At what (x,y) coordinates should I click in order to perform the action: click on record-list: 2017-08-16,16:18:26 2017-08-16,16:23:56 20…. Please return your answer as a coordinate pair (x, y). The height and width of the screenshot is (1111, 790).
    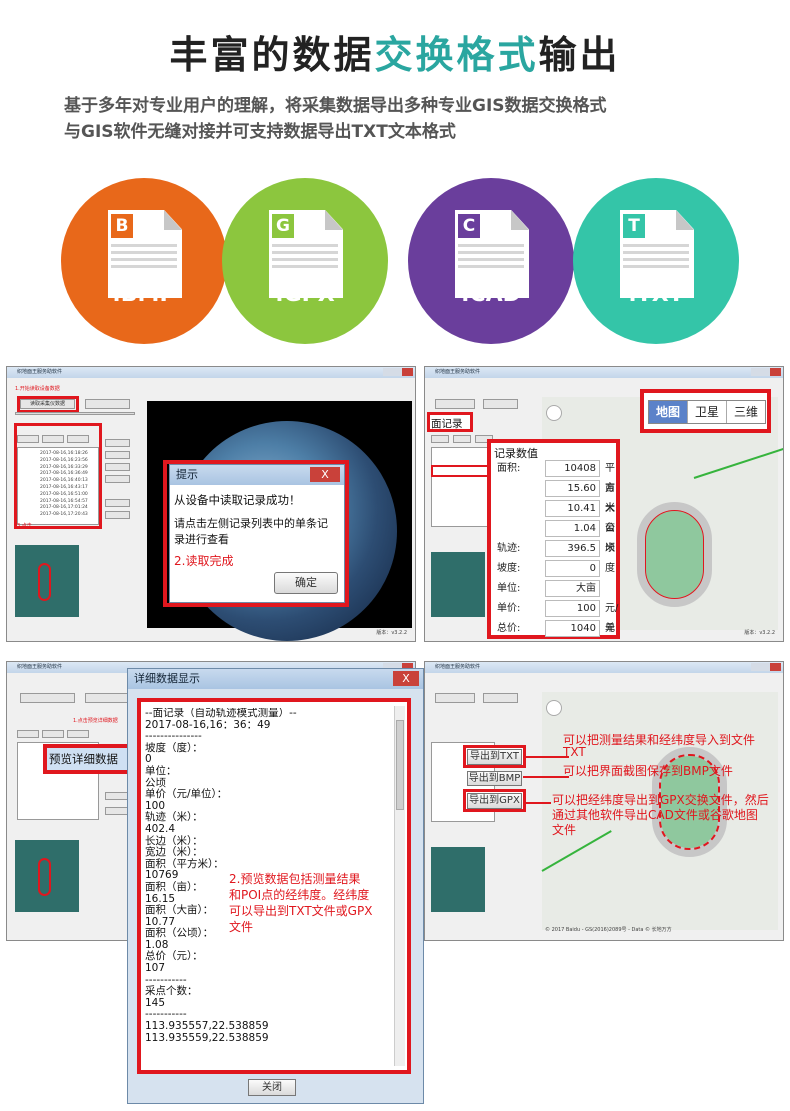
    Looking at the image, I should click on (58, 486).